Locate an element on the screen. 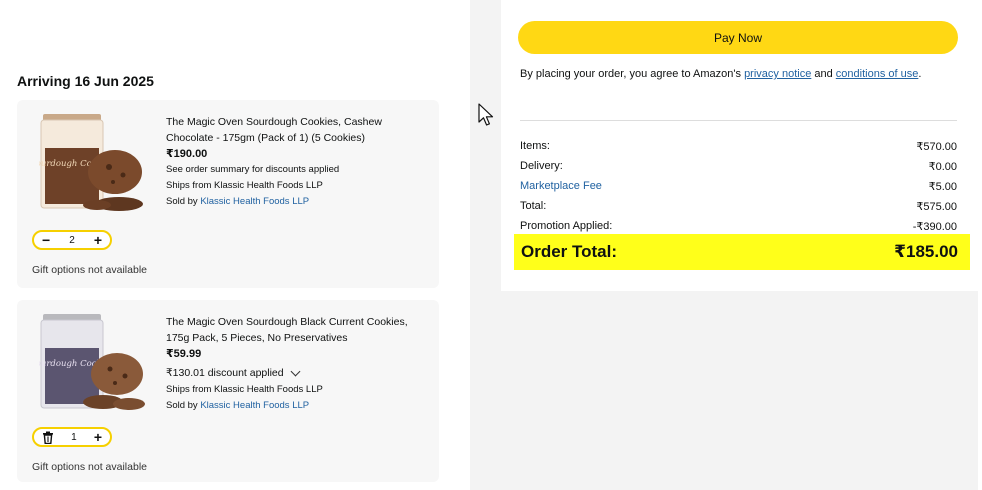 The height and width of the screenshot is (490, 982). trash-icon is located at coordinates (48, 437).